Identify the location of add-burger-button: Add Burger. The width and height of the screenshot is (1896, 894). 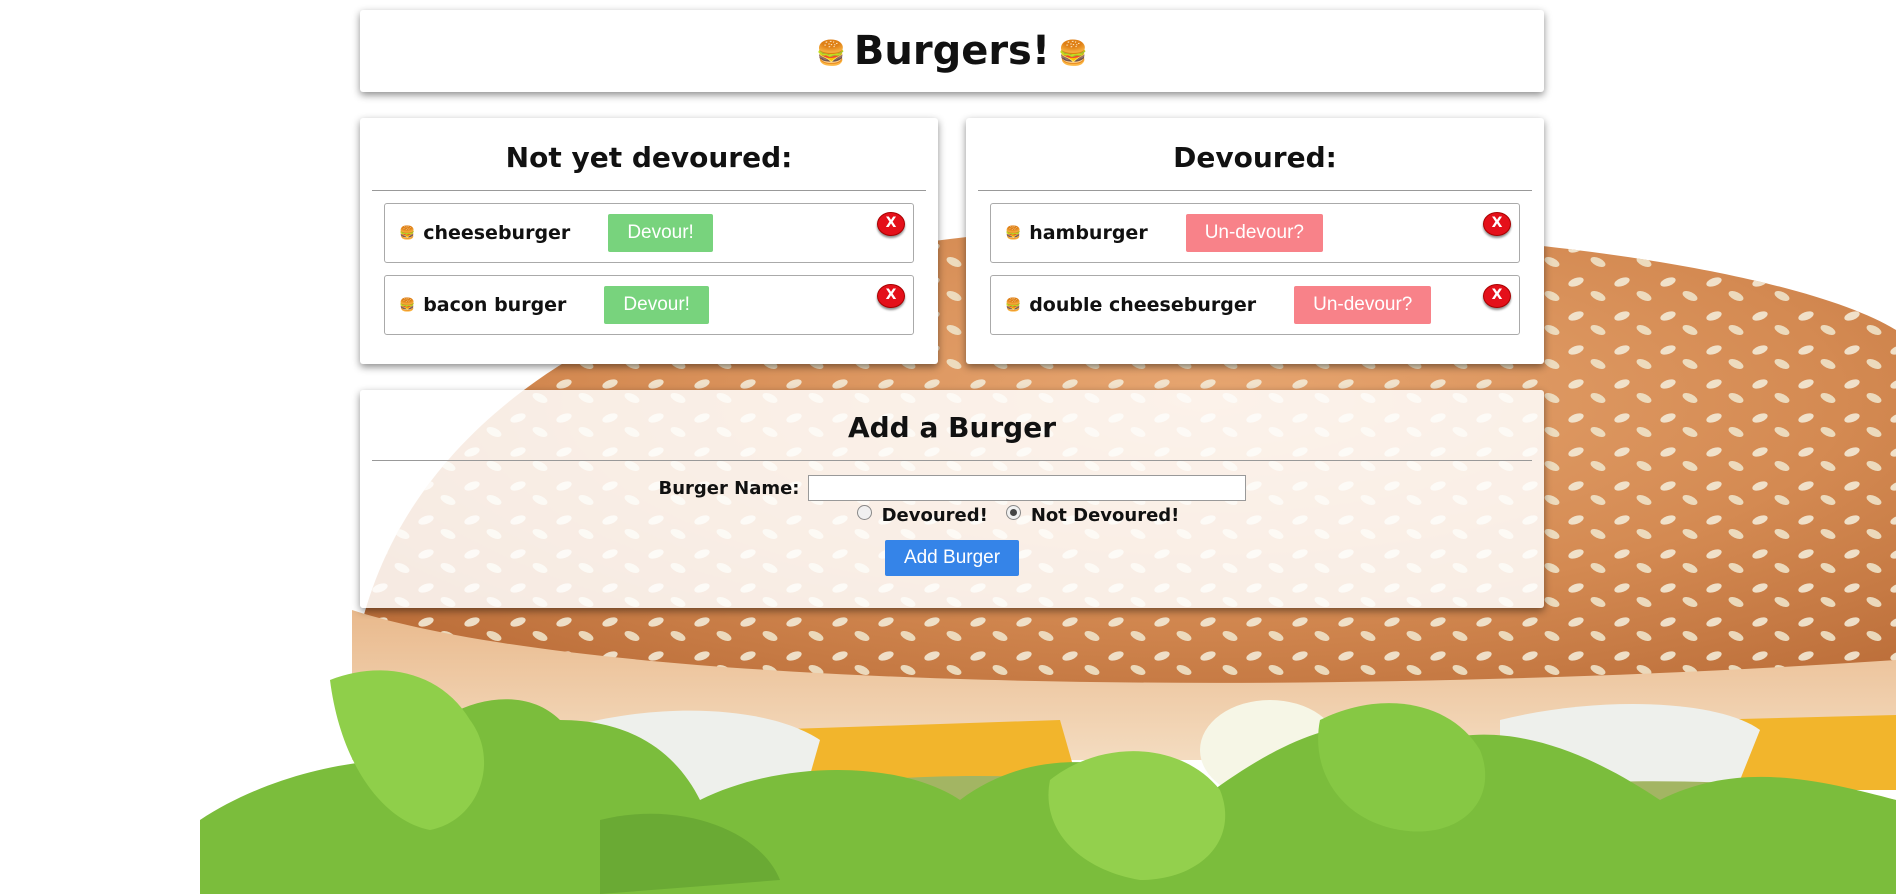
(952, 558).